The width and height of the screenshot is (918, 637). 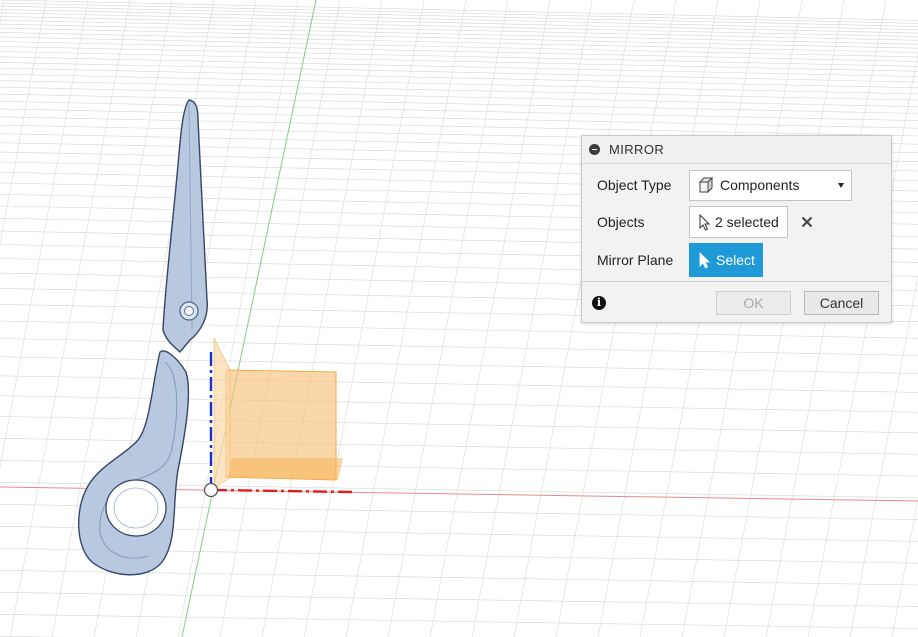 I want to click on mirror-plane-select-button: Select, so click(x=726, y=260).